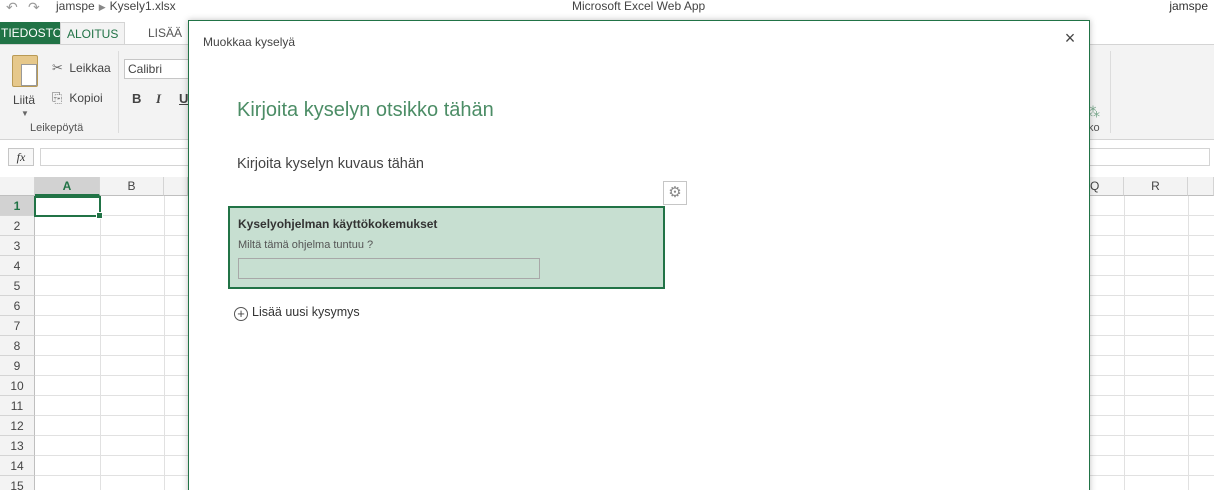 The height and width of the screenshot is (490, 1214). What do you see at coordinates (21, 157) in the screenshot?
I see `function-icon: fx` at bounding box center [21, 157].